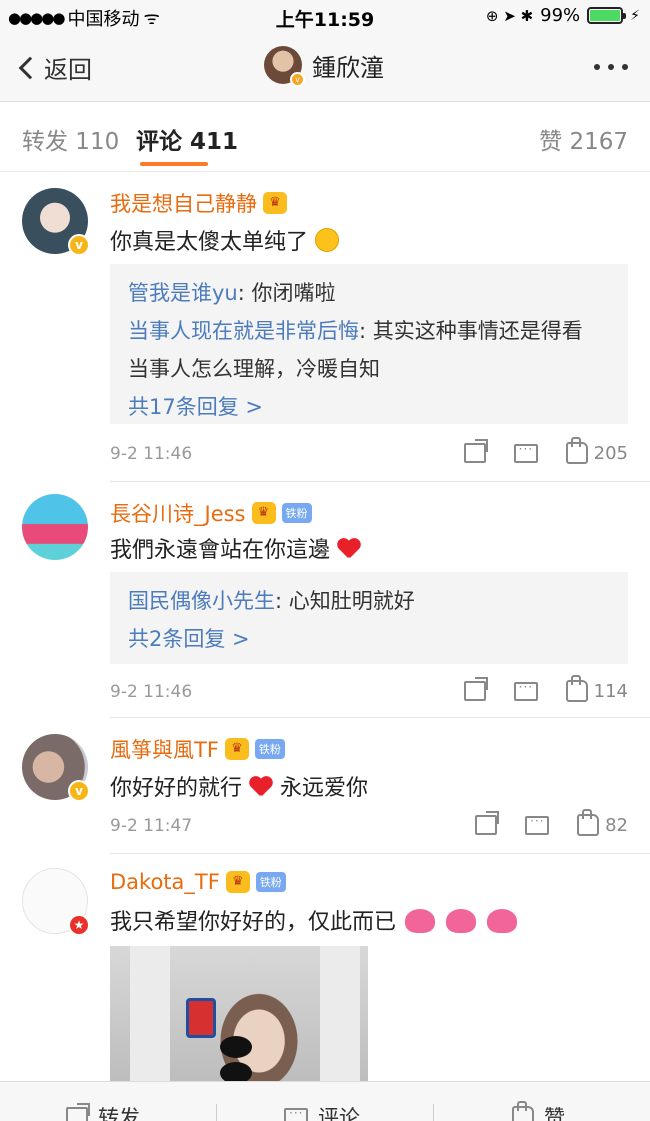 Image resolution: width=650 pixels, height=1121 pixels. Describe the element at coordinates (55, 527) in the screenshot. I see `avatar` at that location.